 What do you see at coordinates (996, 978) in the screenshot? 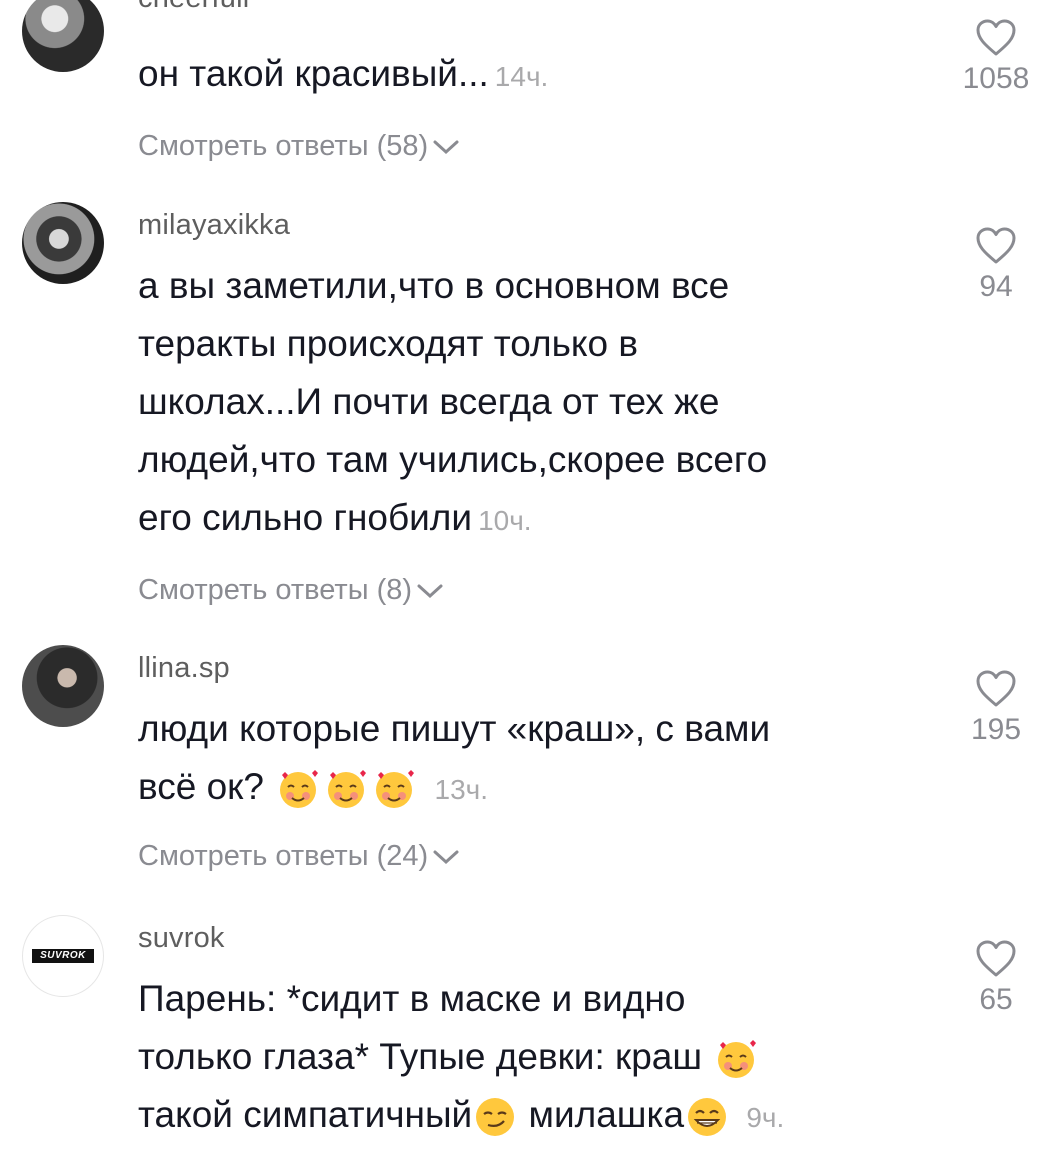
I see `like-button: 65` at bounding box center [996, 978].